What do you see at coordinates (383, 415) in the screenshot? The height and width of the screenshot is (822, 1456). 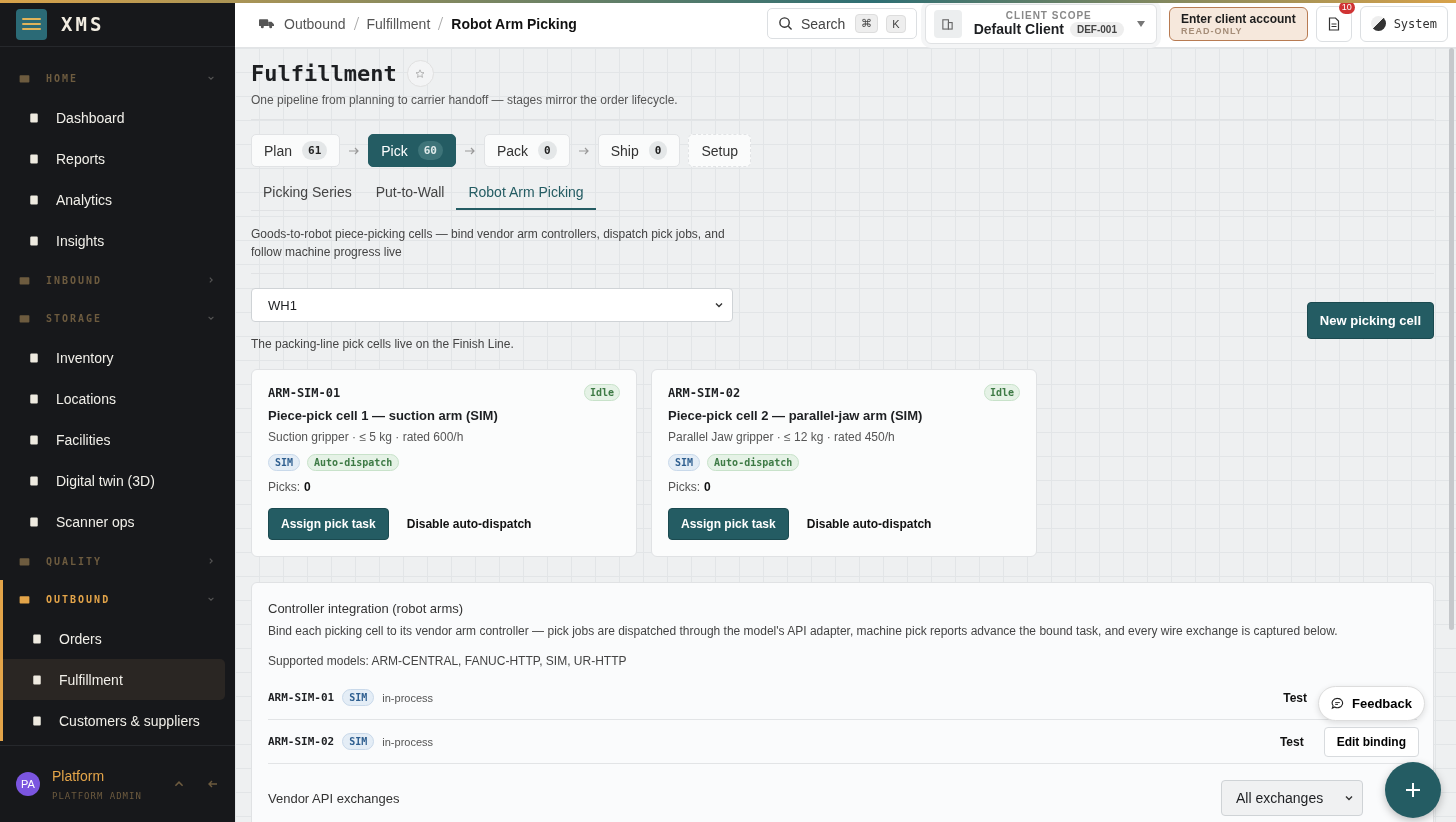 I see `cell-name: Piece-pick cell 1 — suction arm (SIM)` at bounding box center [383, 415].